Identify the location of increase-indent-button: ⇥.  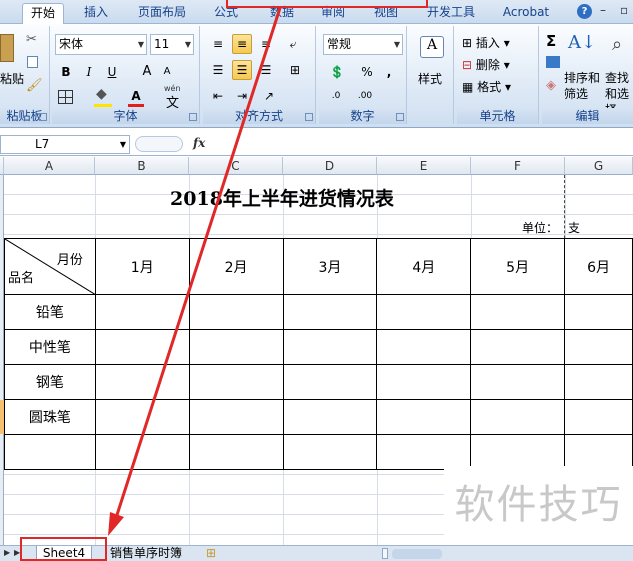
(242, 96).